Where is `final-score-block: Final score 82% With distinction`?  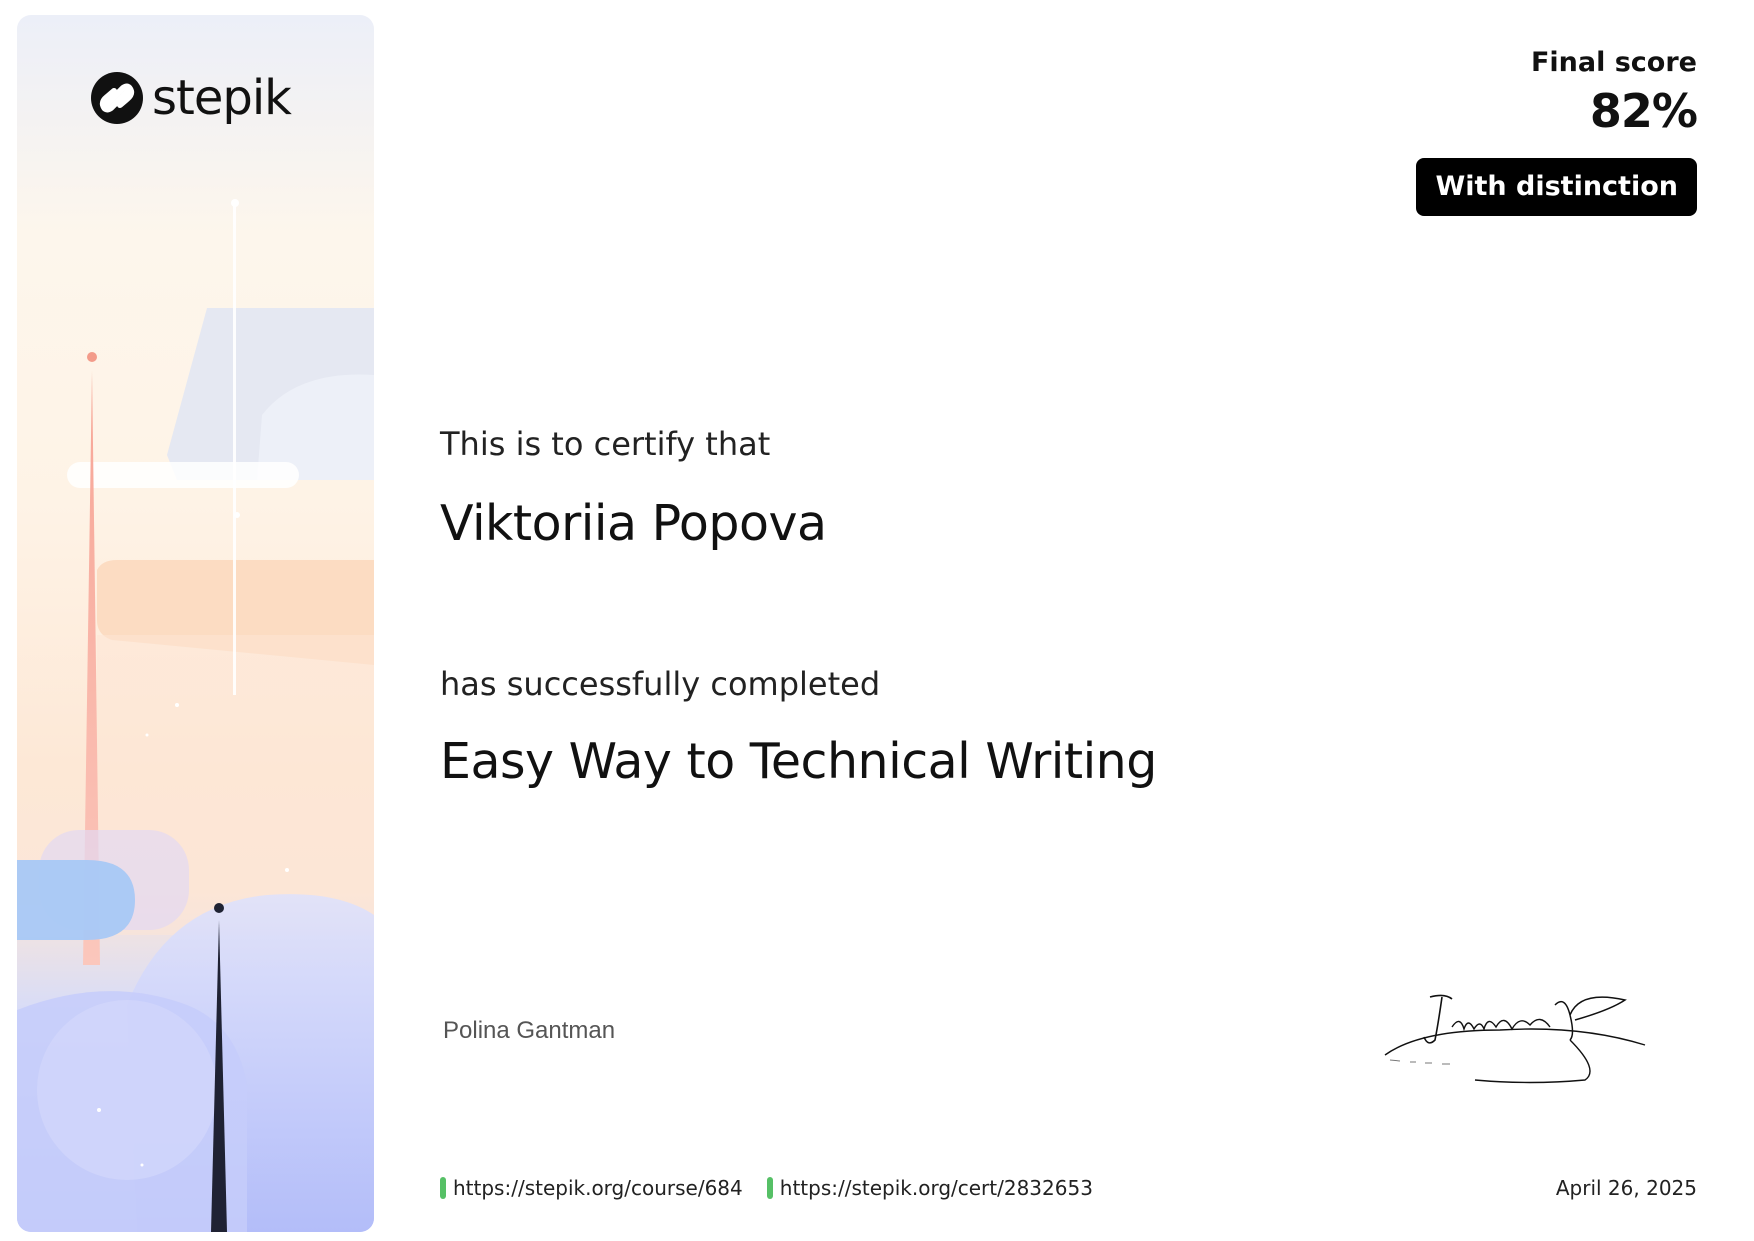 final-score-block: Final score 82% With distinction is located at coordinates (1557, 131).